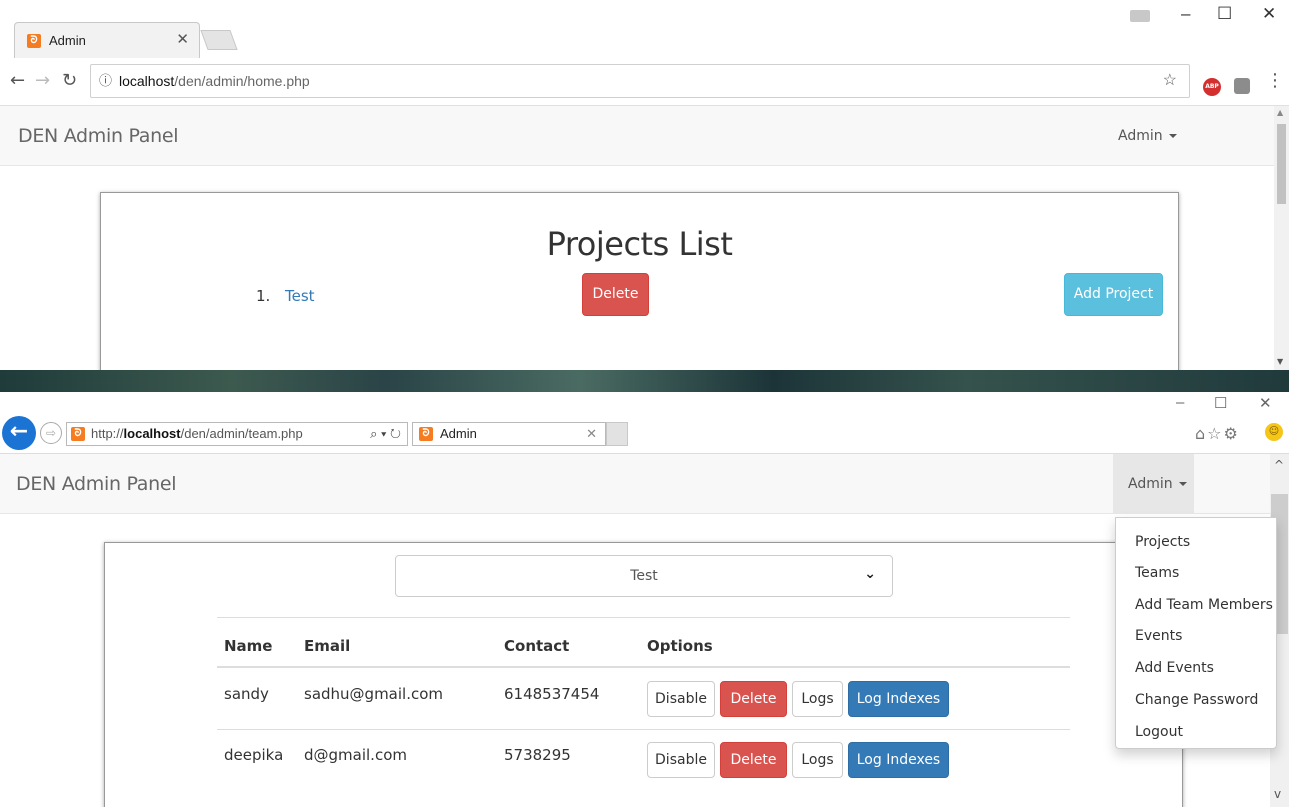 This screenshot has height=807, width=1289. I want to click on chrome-tab-strip: ᘐ Admin ✕ – ☐ ✕, so click(644, 29).